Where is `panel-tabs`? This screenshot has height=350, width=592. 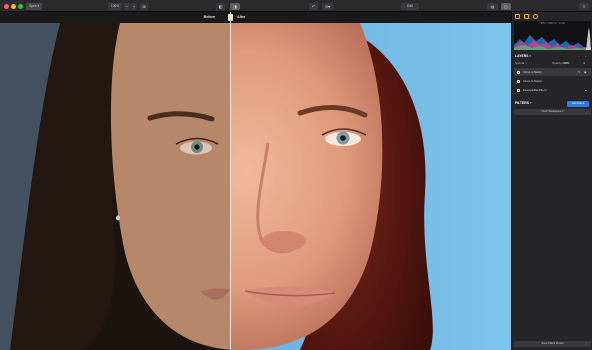 panel-tabs is located at coordinates (552, 16).